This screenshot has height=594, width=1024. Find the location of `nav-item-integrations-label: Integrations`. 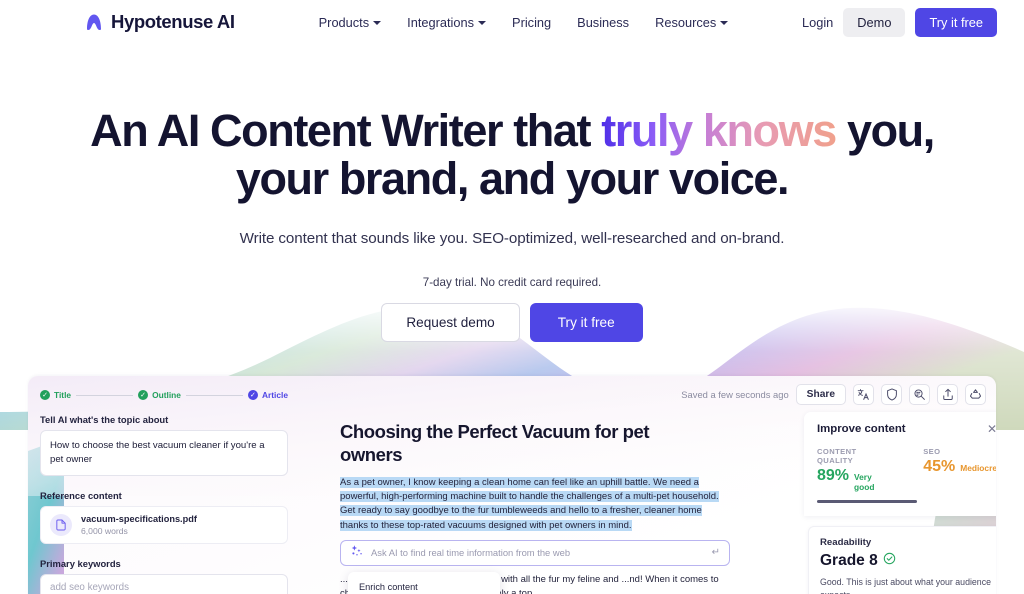

nav-item-integrations-label: Integrations is located at coordinates (441, 22).